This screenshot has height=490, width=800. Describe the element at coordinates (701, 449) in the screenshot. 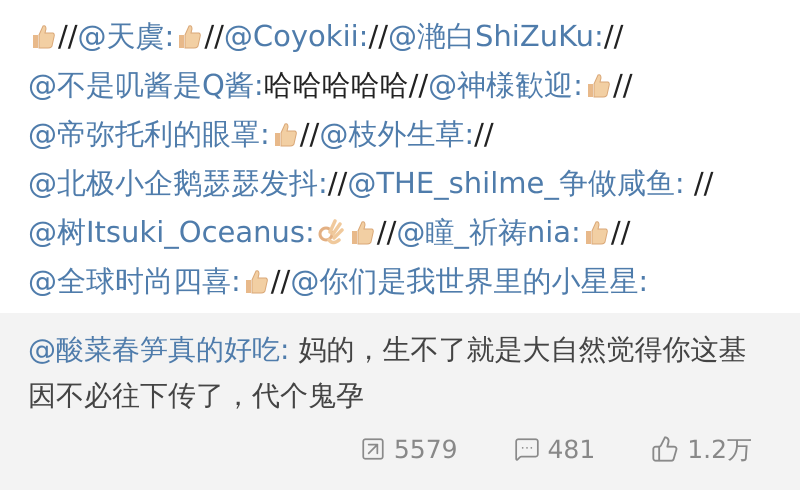

I see `like-button: 1.2万` at that location.